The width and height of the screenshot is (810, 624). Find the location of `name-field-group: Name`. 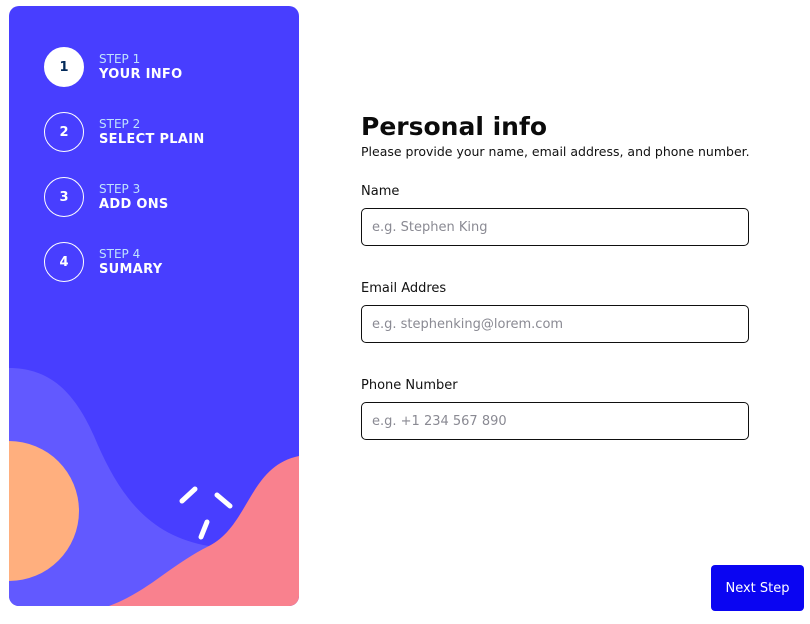

name-field-group: Name is located at coordinates (555, 215).